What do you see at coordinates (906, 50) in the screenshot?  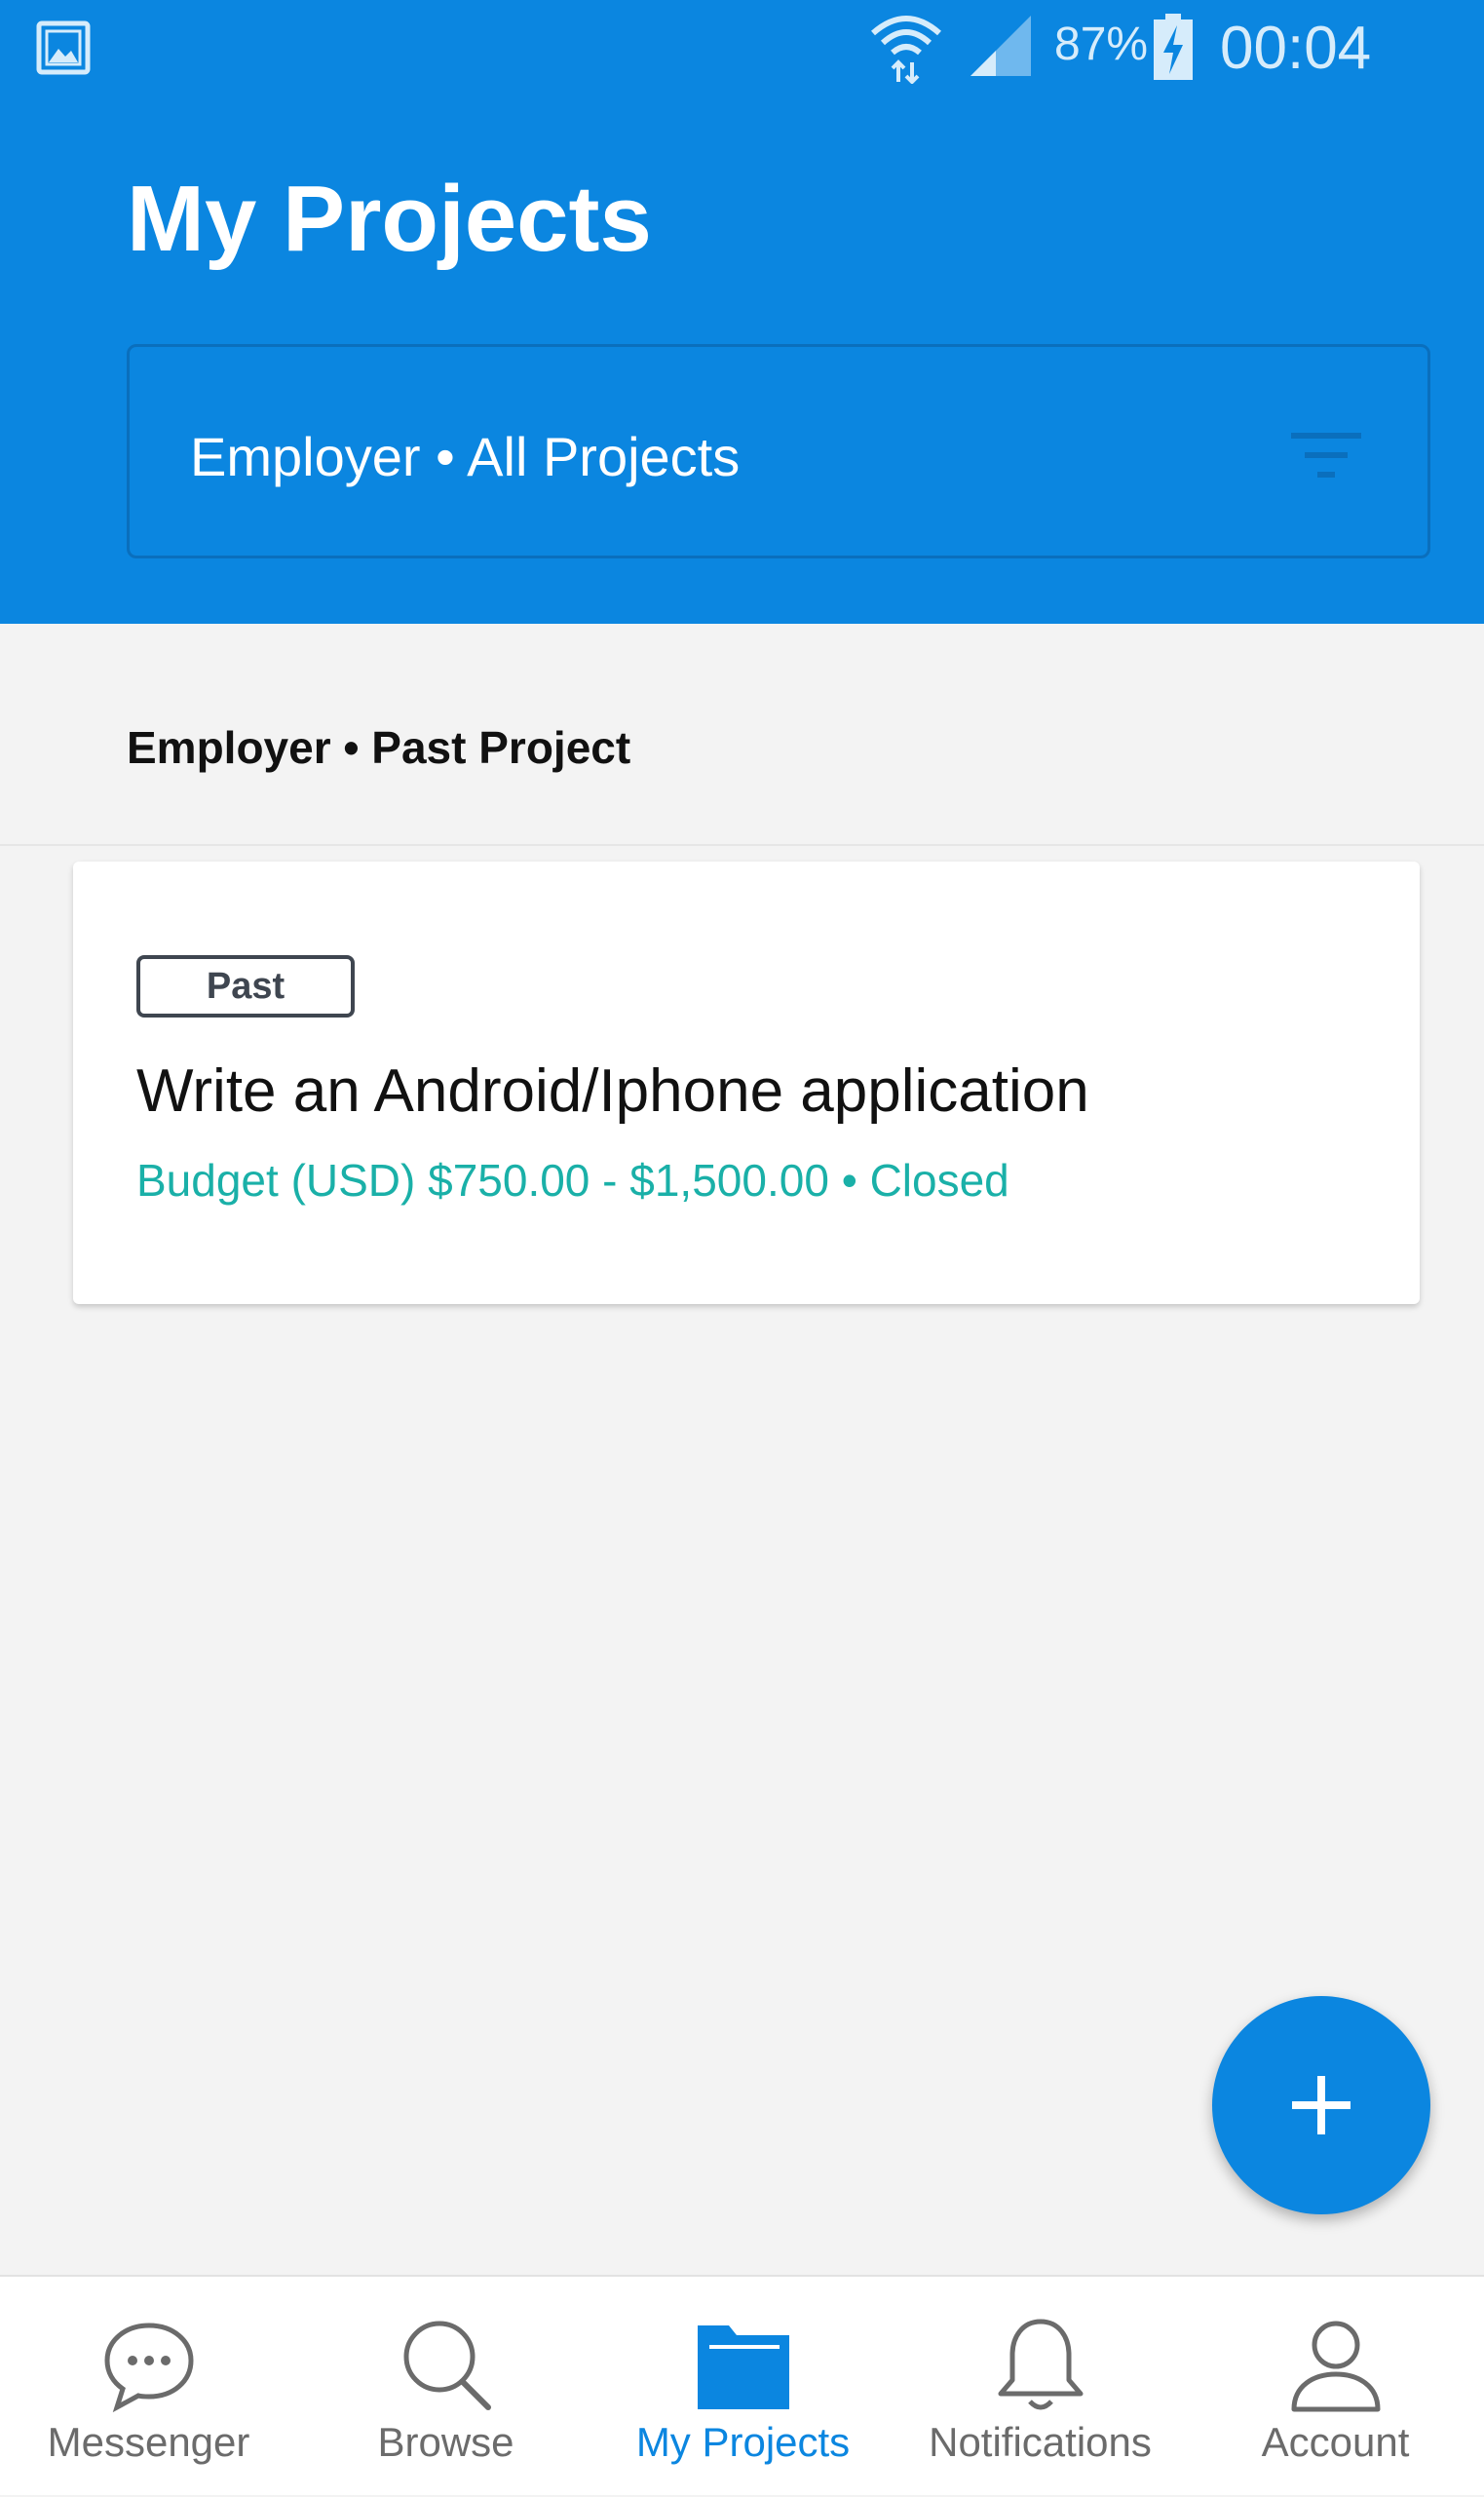 I see `wifi-icon` at bounding box center [906, 50].